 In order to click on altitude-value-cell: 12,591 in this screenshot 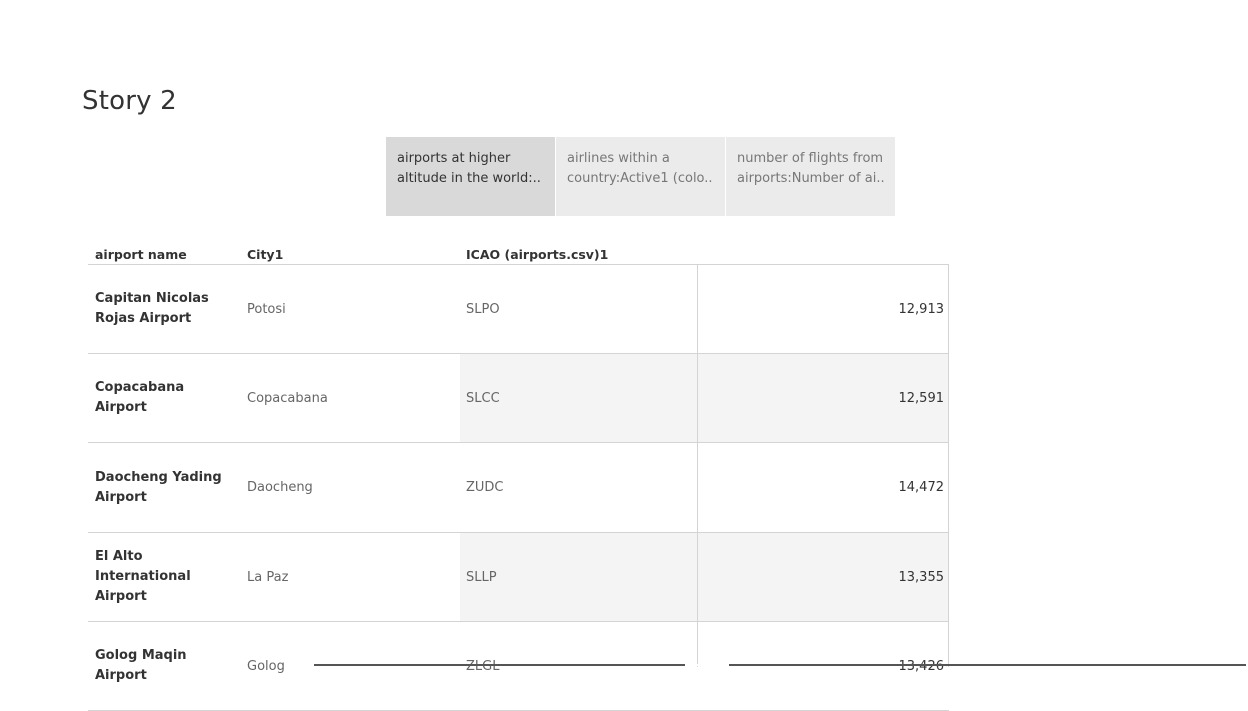, I will do `click(921, 398)`.